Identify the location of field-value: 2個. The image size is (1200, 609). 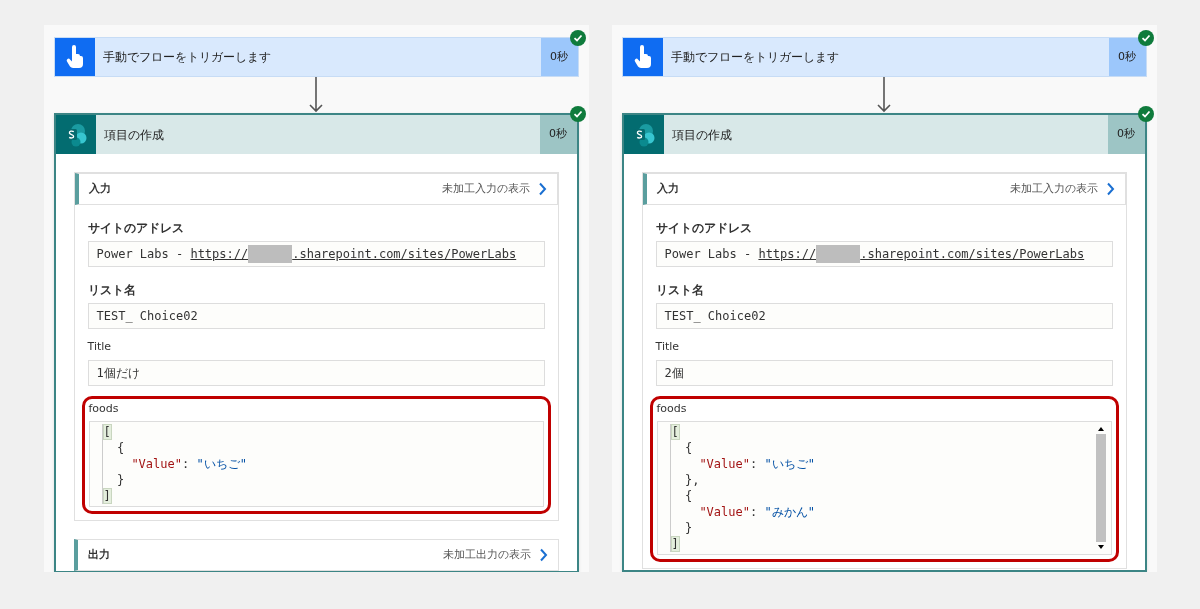
(884, 372).